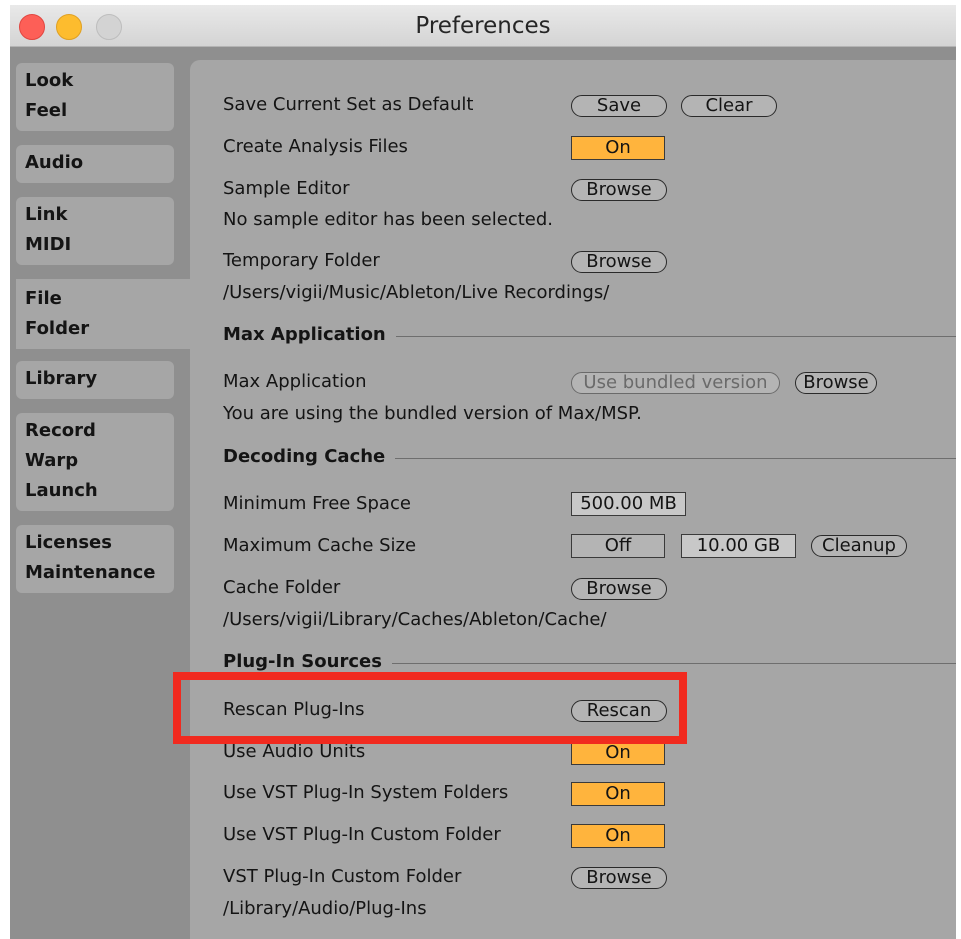 This screenshot has height=939, width=961. Describe the element at coordinates (309, 334) in the screenshot. I see `section-heading: Max Application` at that location.